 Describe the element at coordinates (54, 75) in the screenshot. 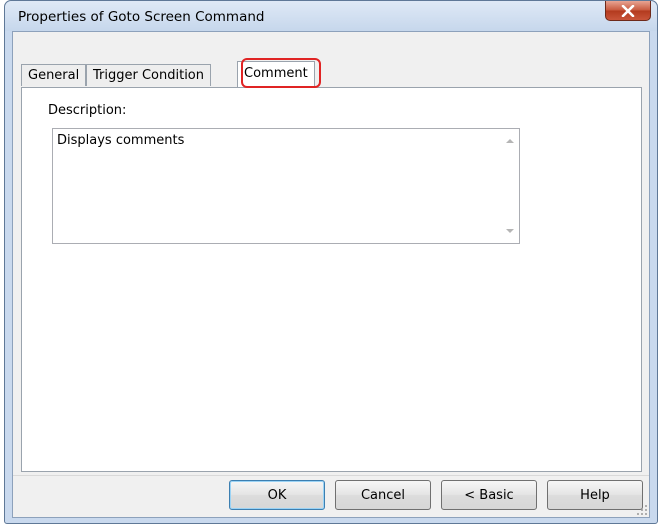

I see `tab-general: General` at that location.